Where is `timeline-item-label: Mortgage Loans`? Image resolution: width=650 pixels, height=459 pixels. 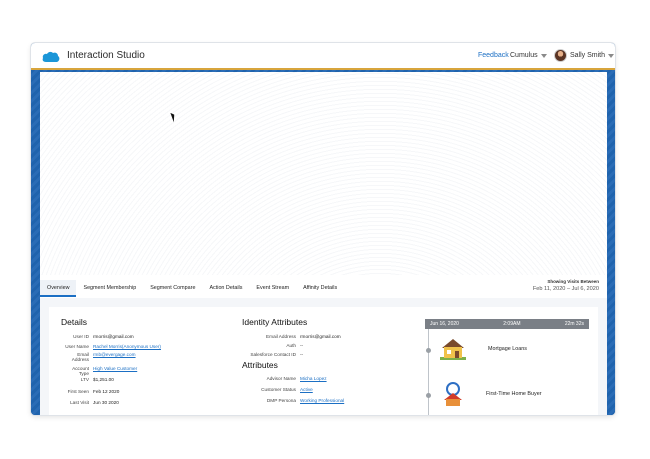 timeline-item-label: Mortgage Loans is located at coordinates (507, 349).